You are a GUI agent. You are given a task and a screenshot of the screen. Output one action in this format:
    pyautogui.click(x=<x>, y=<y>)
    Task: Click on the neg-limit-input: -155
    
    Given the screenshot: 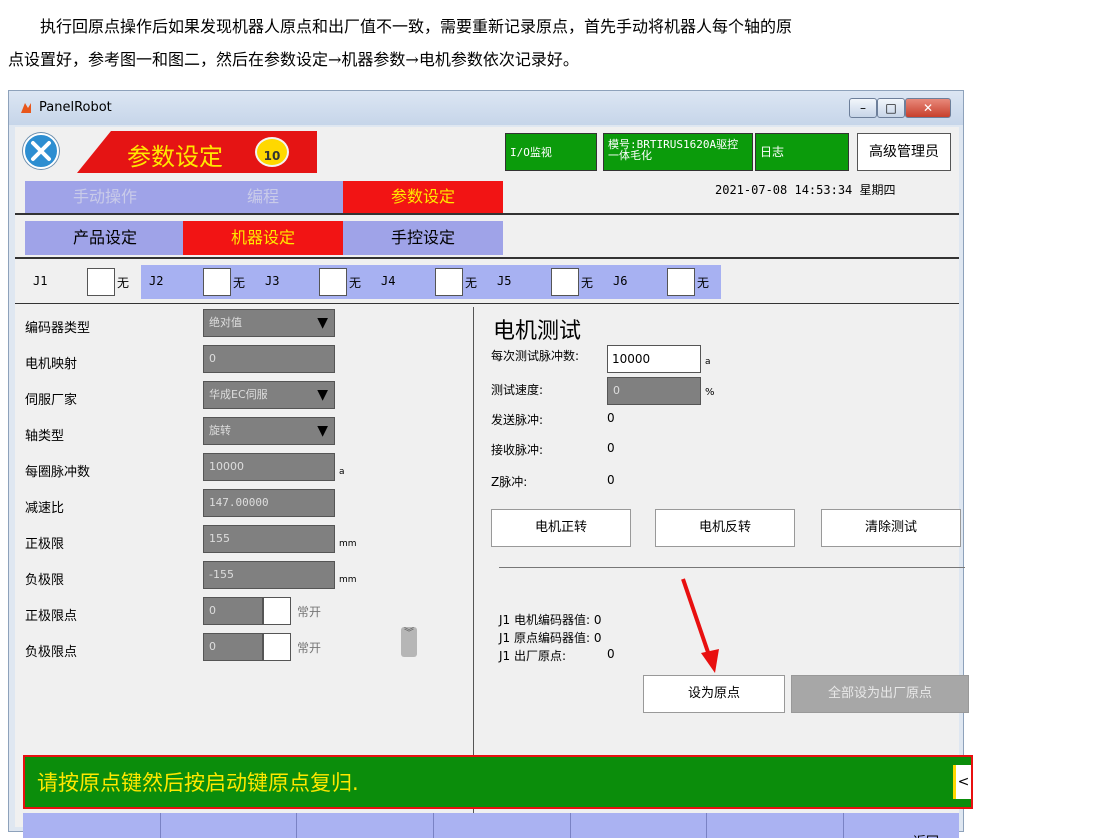 What is the action you would take?
    pyautogui.click(x=269, y=575)
    